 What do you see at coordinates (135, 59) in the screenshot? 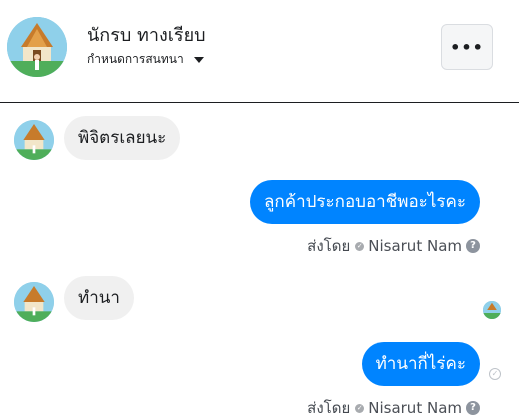
I see `subtitle-text: กำหนดการสนทนา` at bounding box center [135, 59].